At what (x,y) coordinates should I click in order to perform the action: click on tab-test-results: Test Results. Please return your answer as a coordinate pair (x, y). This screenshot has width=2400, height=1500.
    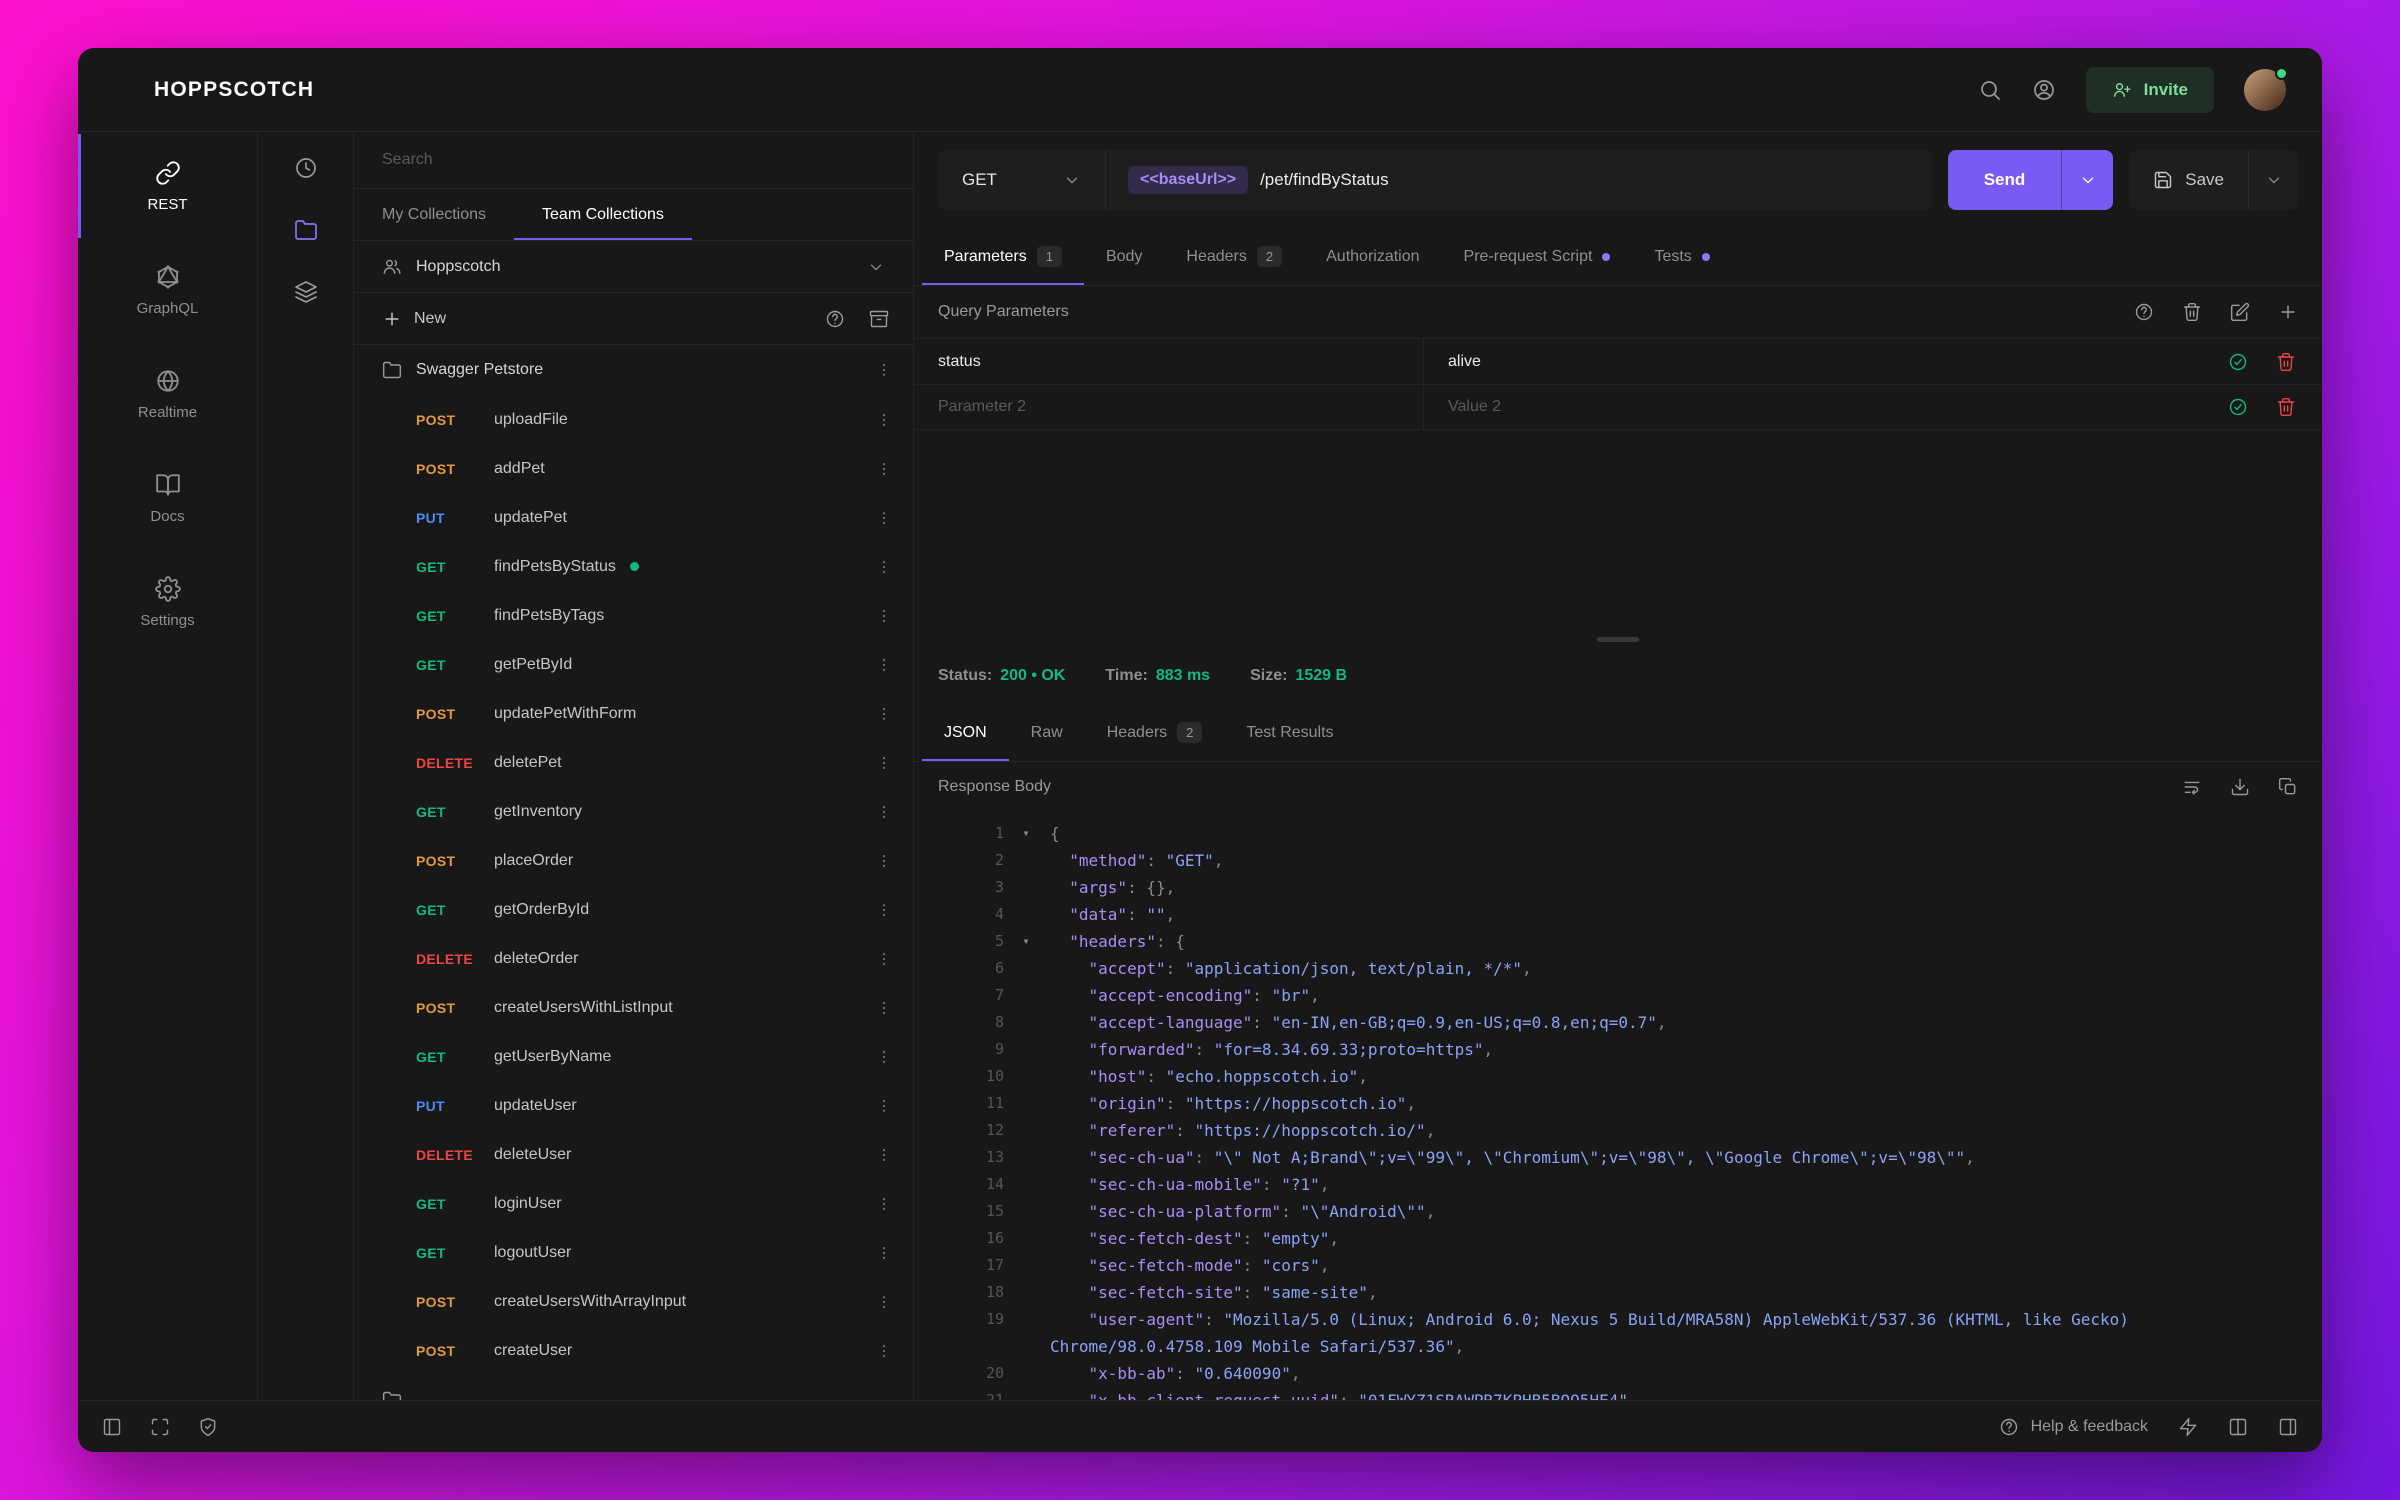
    Looking at the image, I should click on (1289, 732).